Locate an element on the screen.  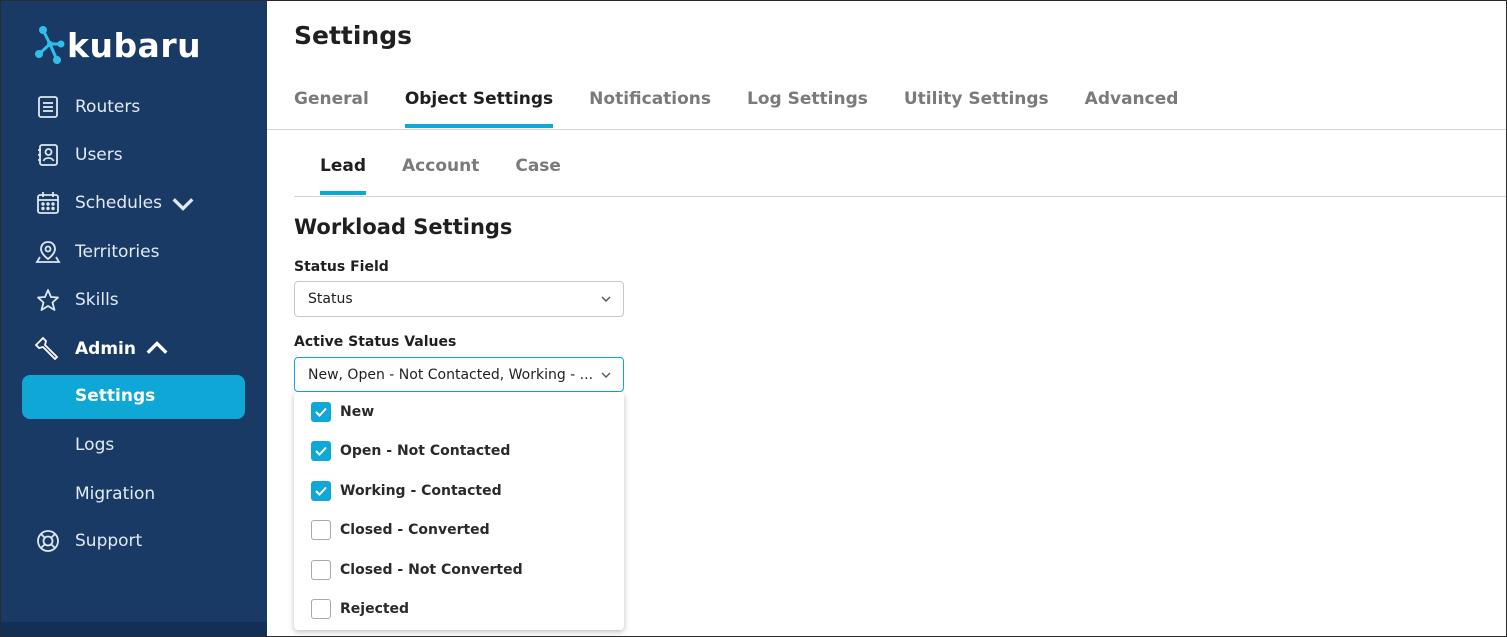
sidebar-item-settings: Settings is located at coordinates (133, 397).